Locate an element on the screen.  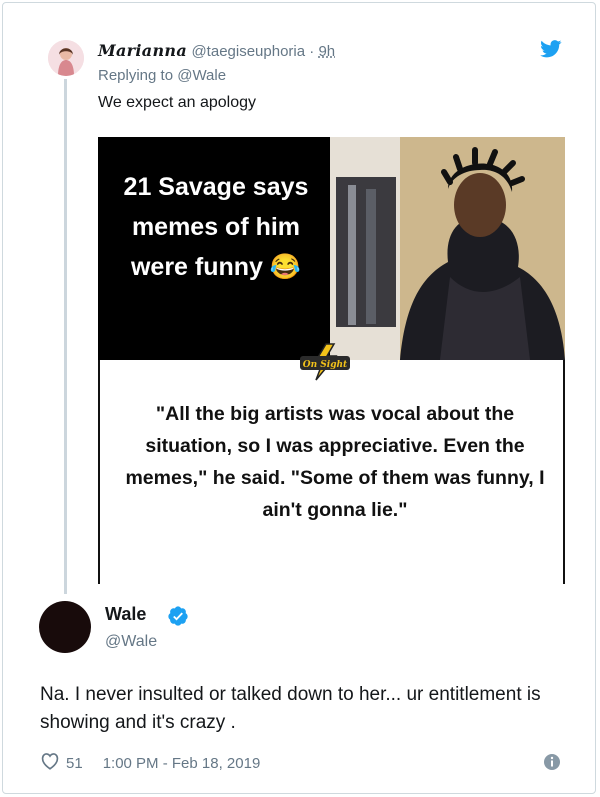
tweet-timestamp: 1:00 PM - Feb 18, 2019 is located at coordinates (182, 763).